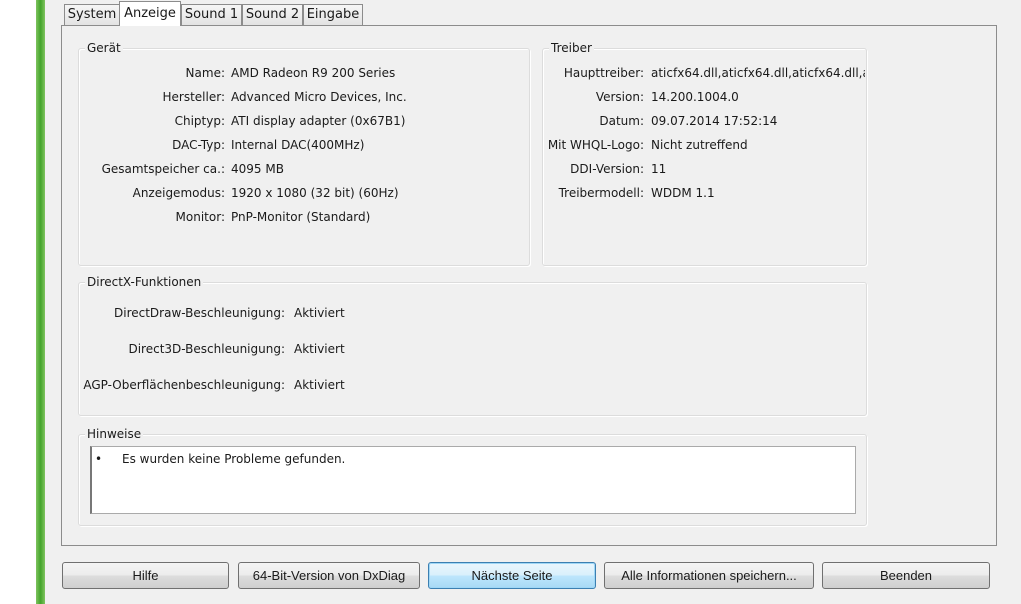  What do you see at coordinates (301, 217) in the screenshot?
I see `geraet-value: PnP-Monitor (Standard)` at bounding box center [301, 217].